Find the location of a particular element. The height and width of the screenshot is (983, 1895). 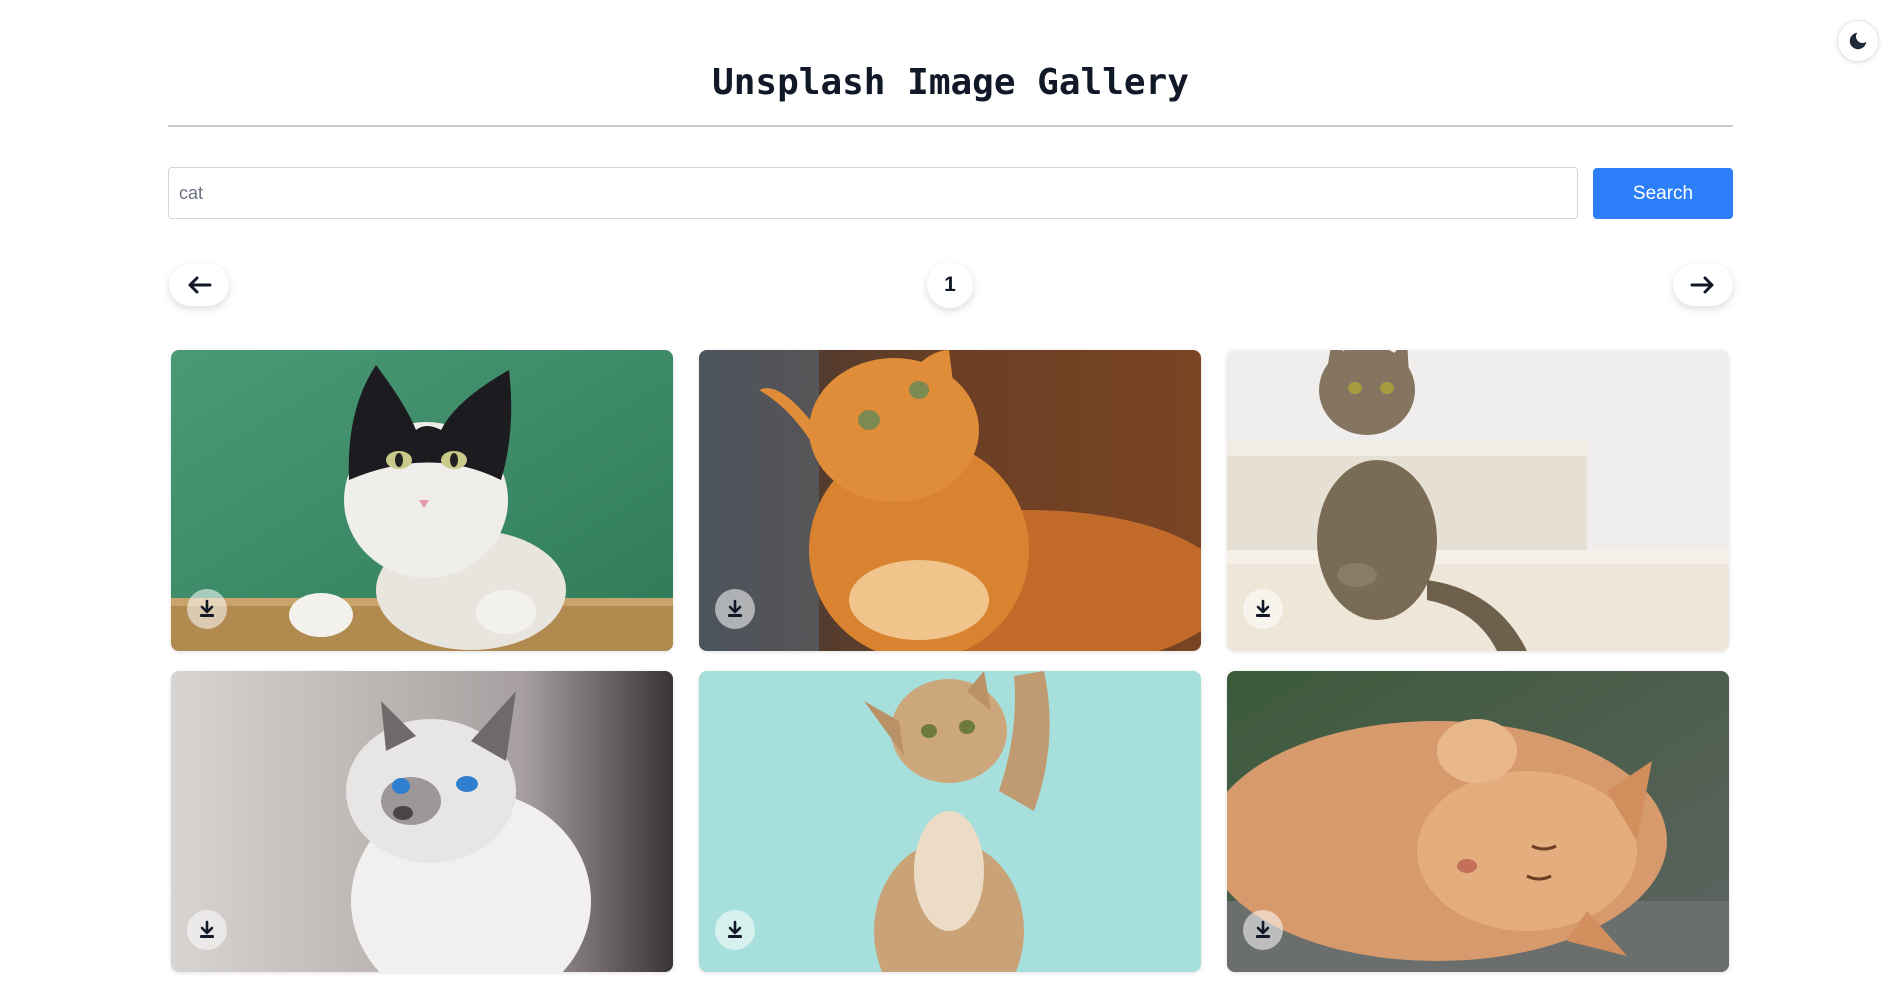

page-title: Unsplash Image Gallery is located at coordinates (950, 82).